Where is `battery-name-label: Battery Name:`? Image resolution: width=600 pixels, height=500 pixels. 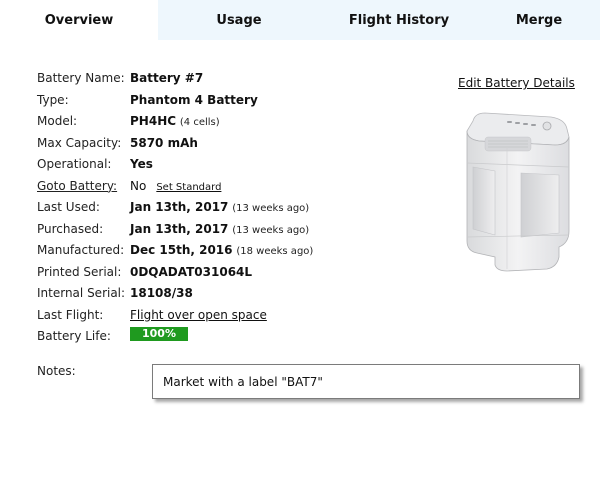 battery-name-label: Battery Name: is located at coordinates (81, 77).